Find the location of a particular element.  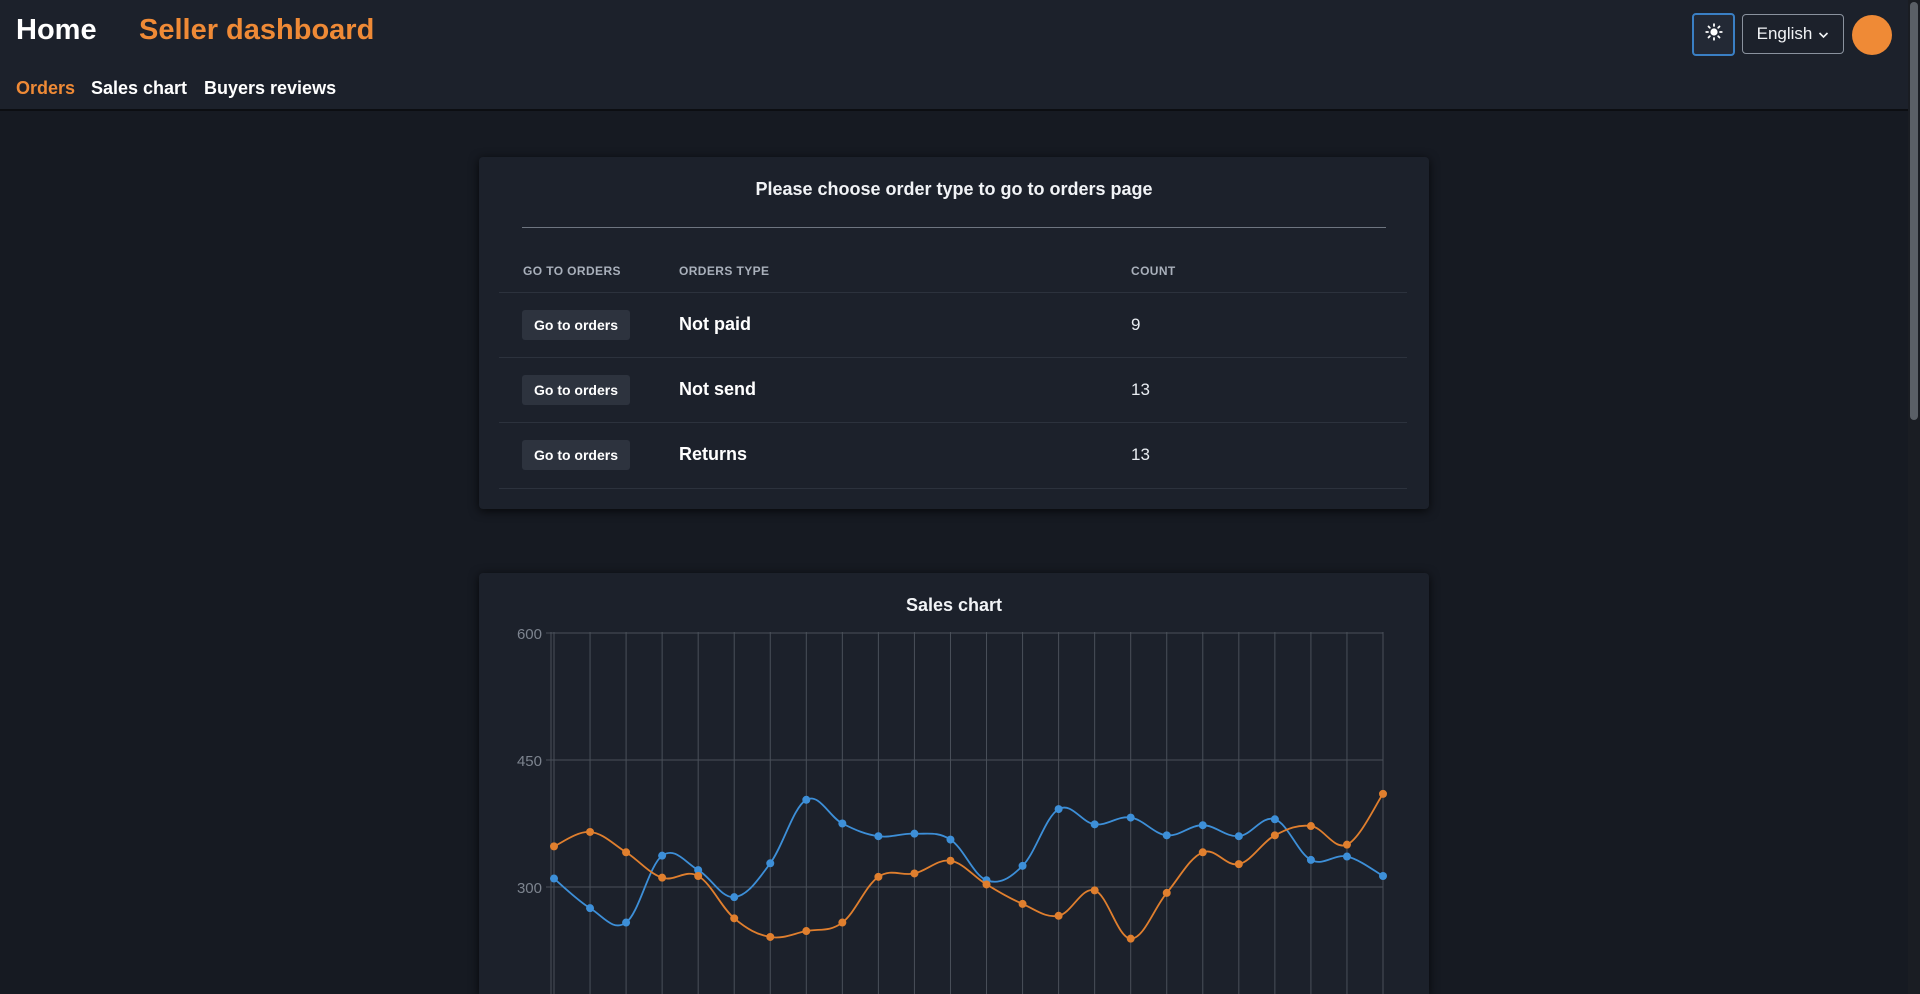

column-header-go-to-orders: GO TO ORDERS is located at coordinates (572, 271).